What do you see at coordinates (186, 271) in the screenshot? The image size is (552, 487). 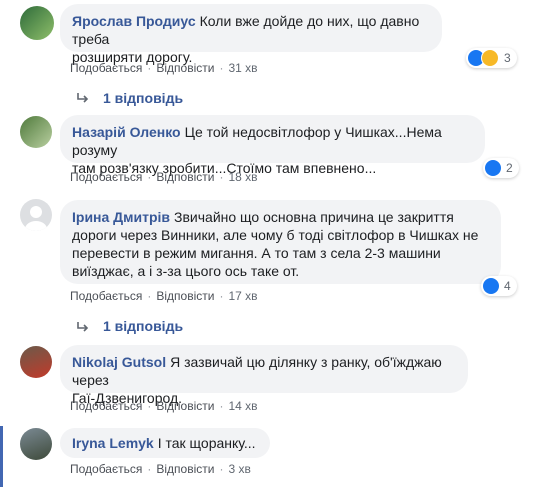 I see `comment-text: виїзджає, а і з-за цього ось таке от.` at bounding box center [186, 271].